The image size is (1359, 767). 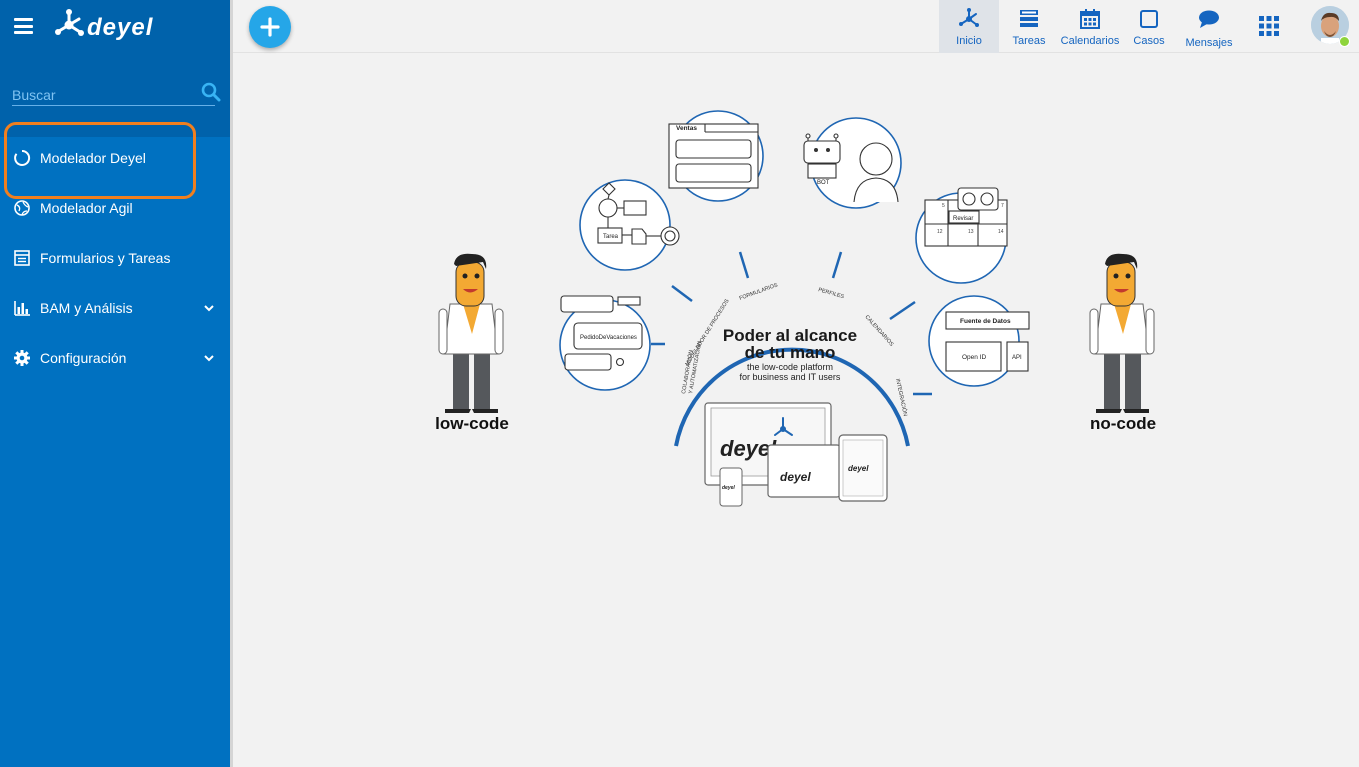 What do you see at coordinates (472, 343) in the screenshot?
I see `lowcode-character: low-code` at bounding box center [472, 343].